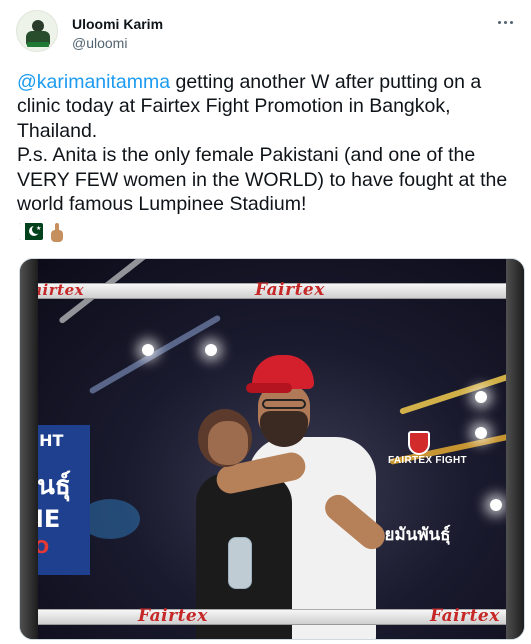 This screenshot has width=531, height=644. What do you see at coordinates (505, 22) in the screenshot?
I see `more-options-icon` at bounding box center [505, 22].